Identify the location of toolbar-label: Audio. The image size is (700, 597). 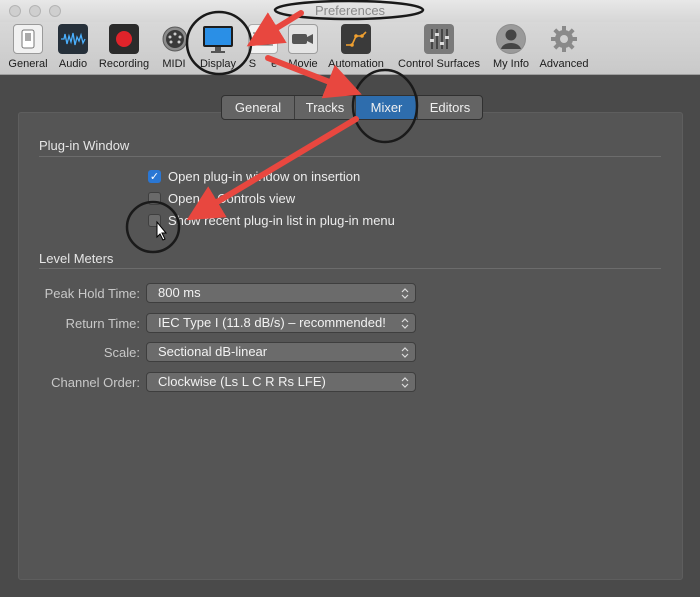
(73, 64).